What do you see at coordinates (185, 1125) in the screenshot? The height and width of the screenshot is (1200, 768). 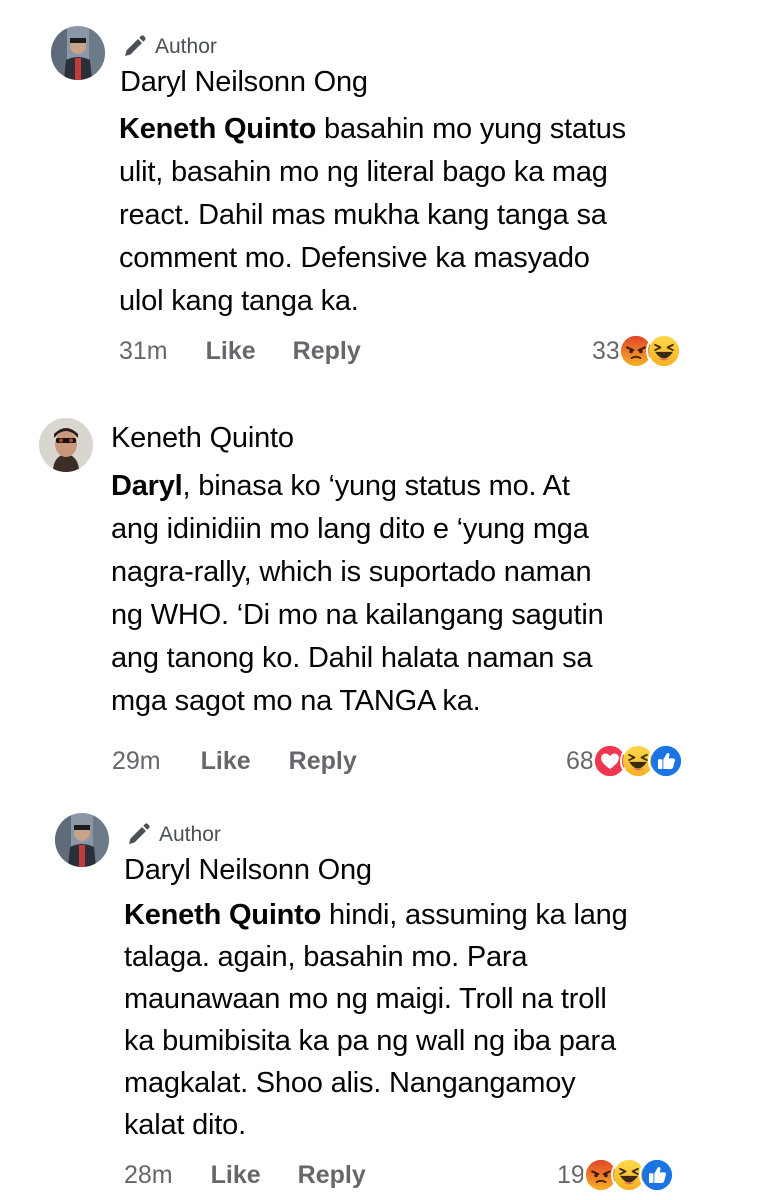 I see `comment-text-line: kalat dito.` at bounding box center [185, 1125].